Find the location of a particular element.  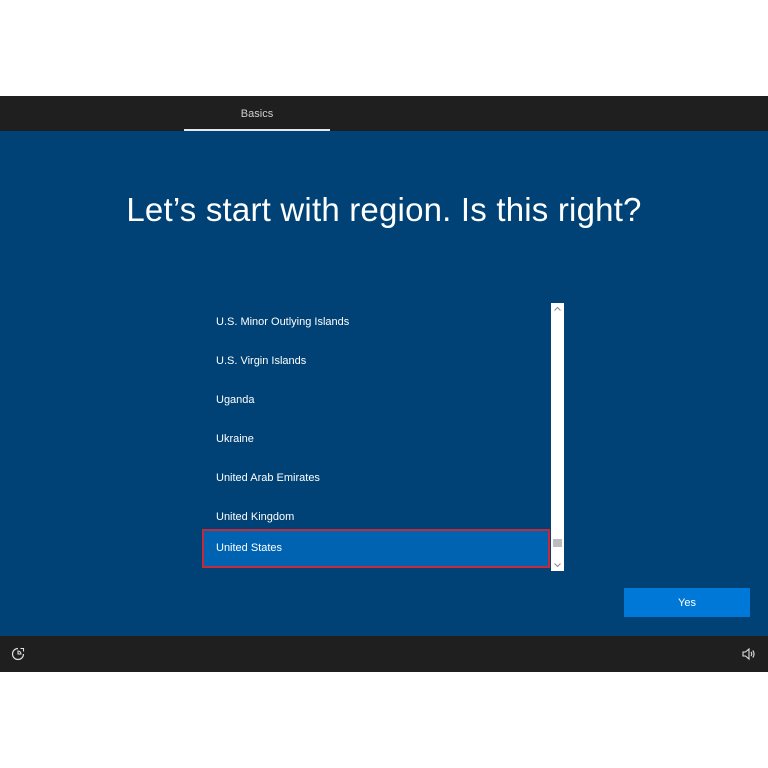

yes-button: Yes is located at coordinates (687, 602).